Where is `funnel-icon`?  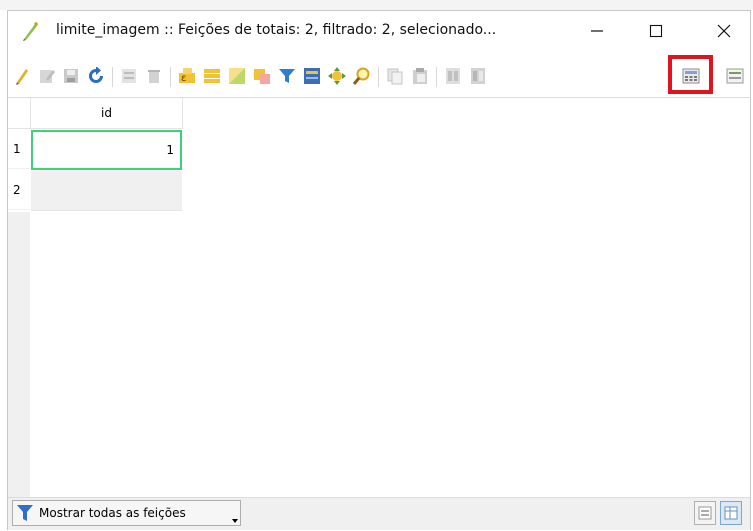 funnel-icon is located at coordinates (25, 513).